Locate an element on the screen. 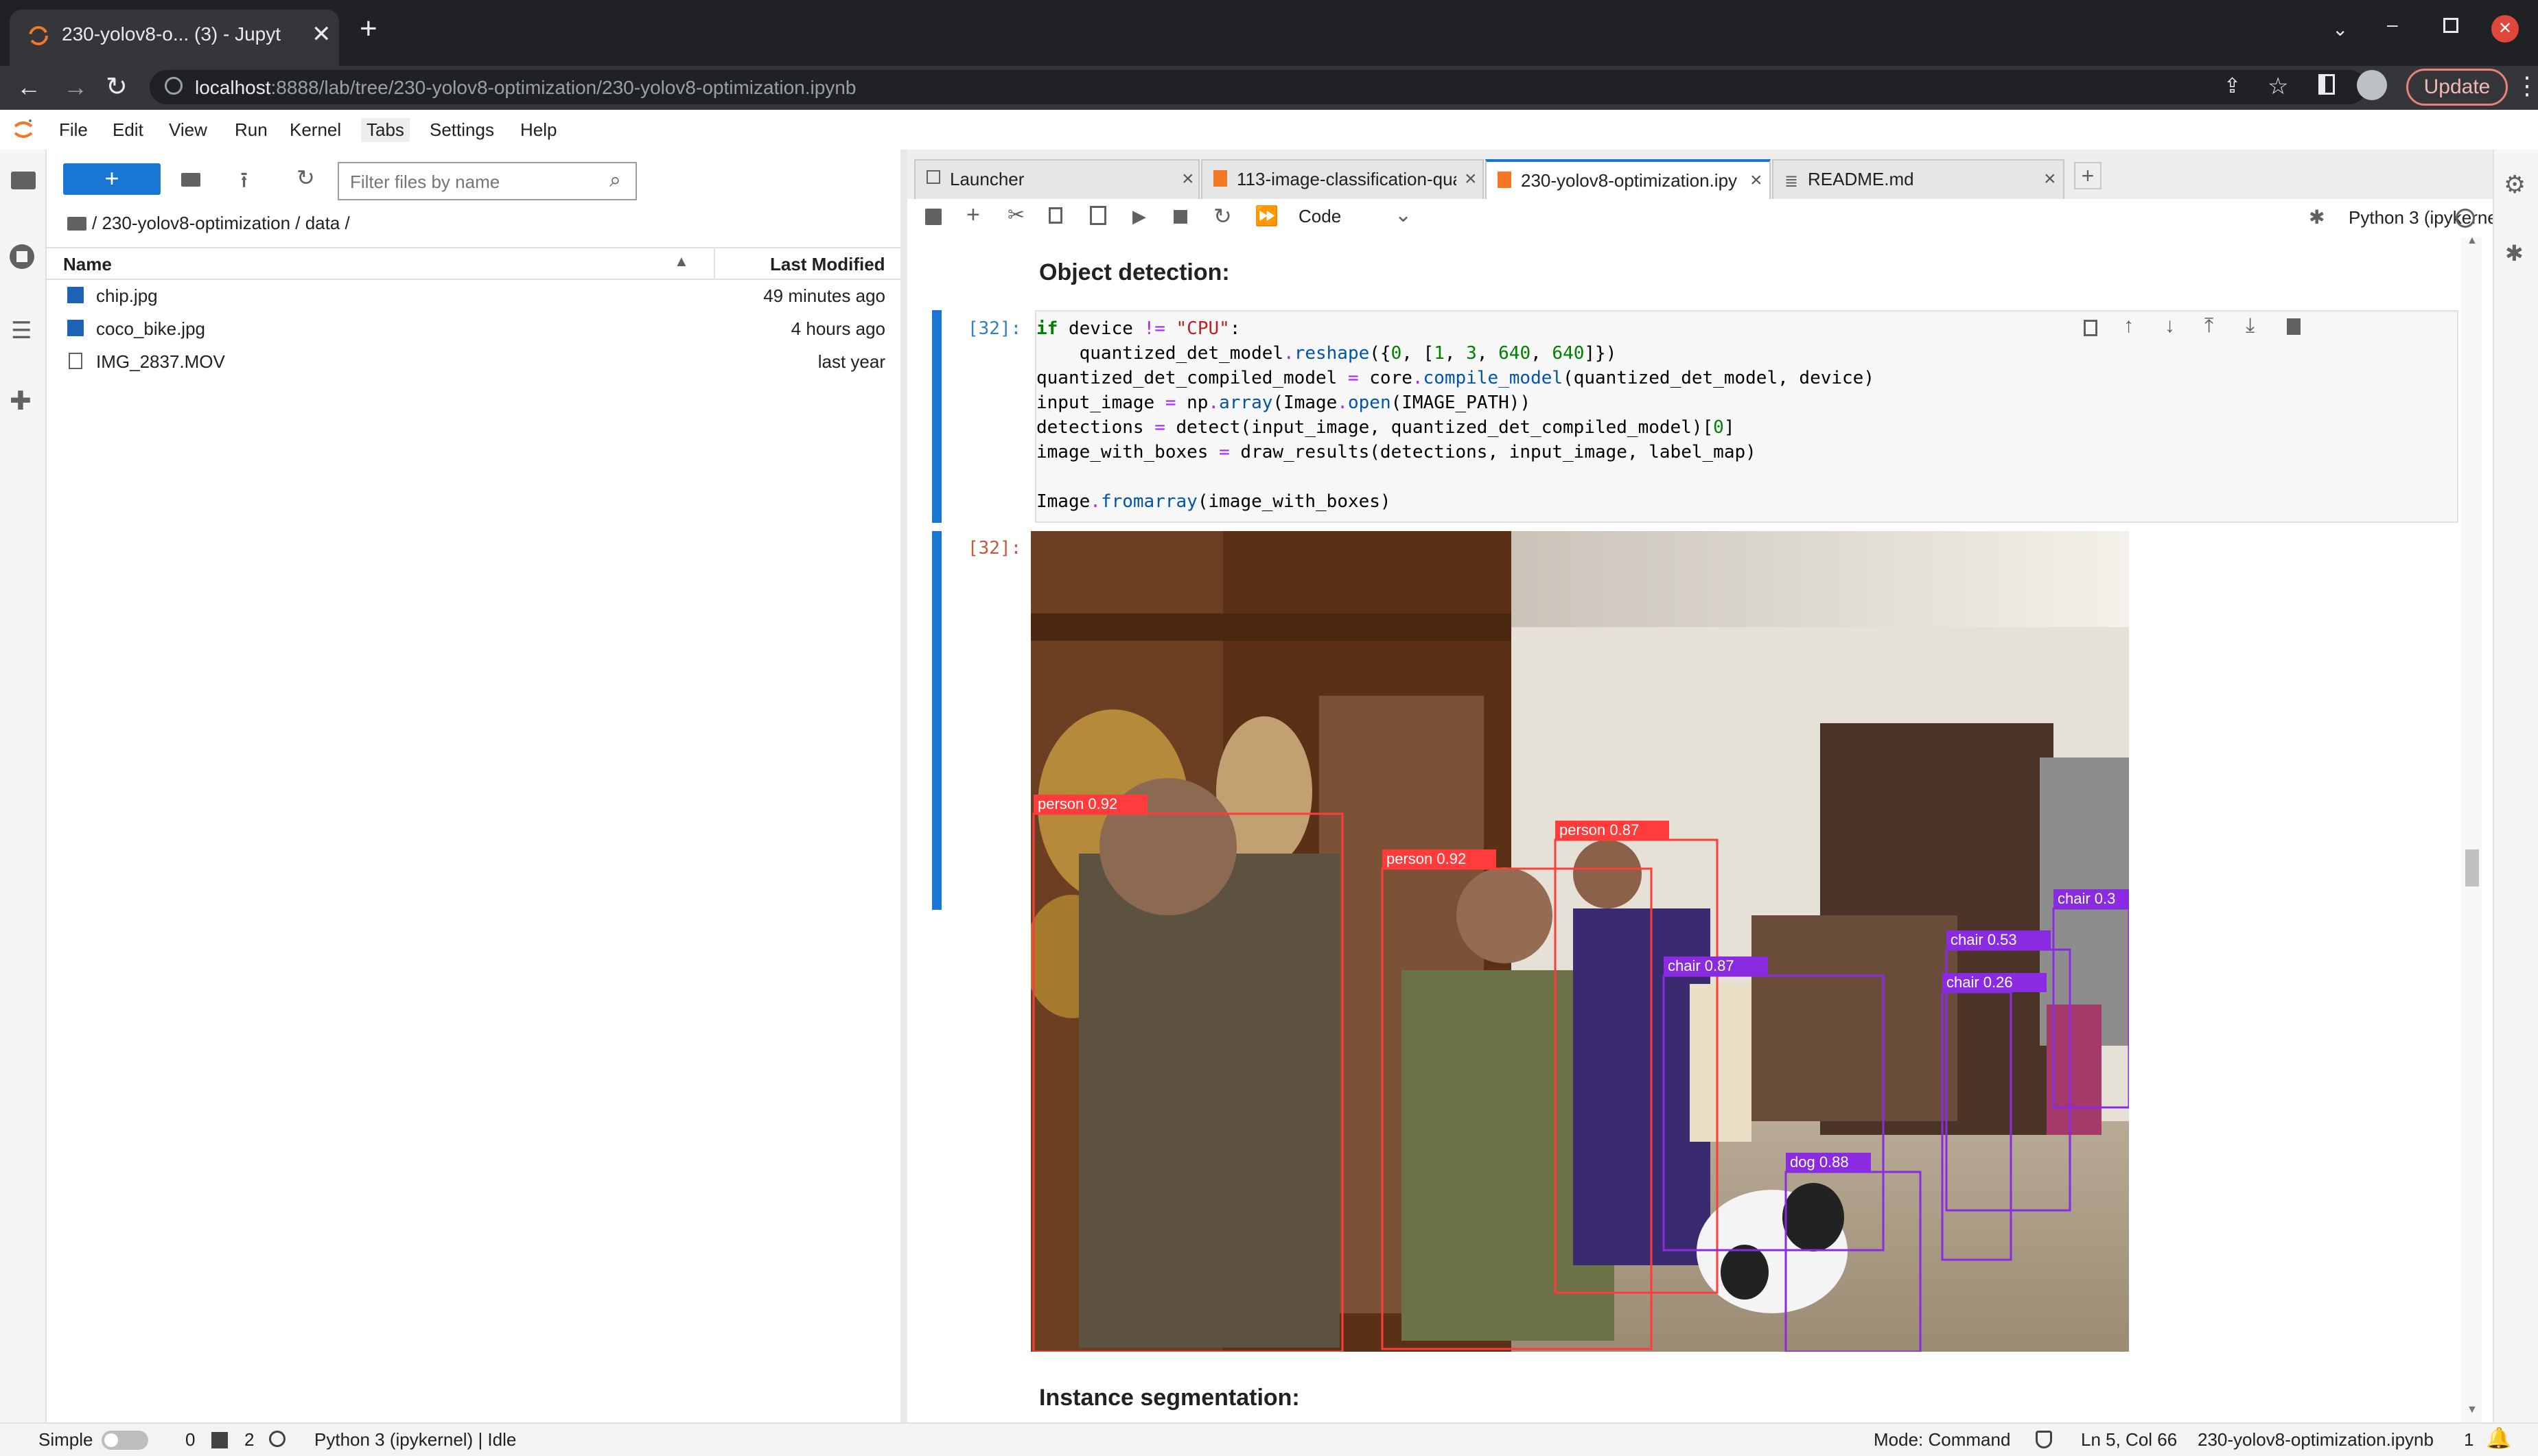  forward-icon: → is located at coordinates (75, 87).